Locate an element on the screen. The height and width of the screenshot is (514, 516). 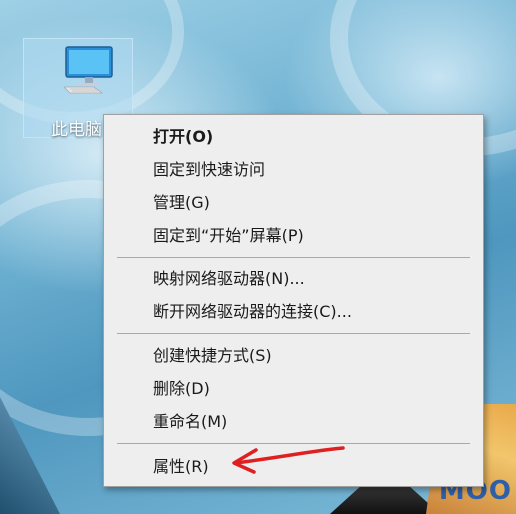
computer-monitor-icon is located at coordinates (88, 70).